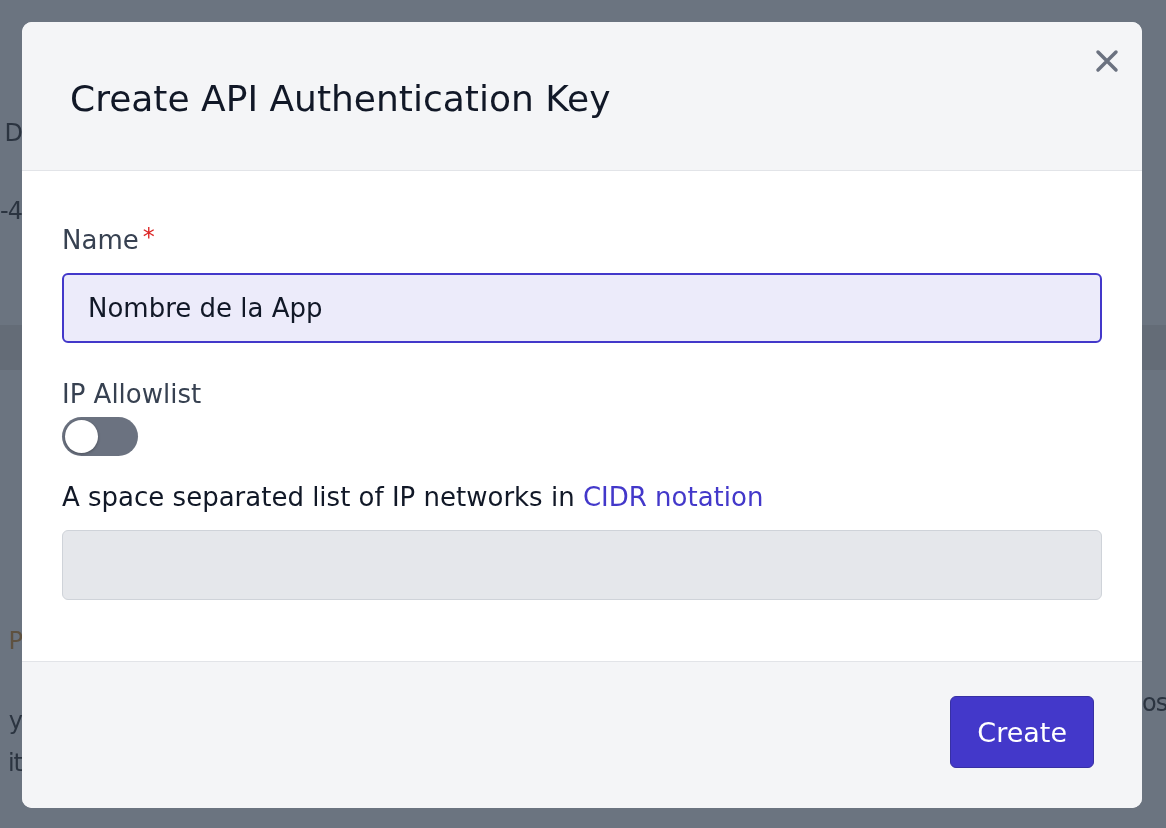  I want to click on field-label: Name, so click(100, 240).